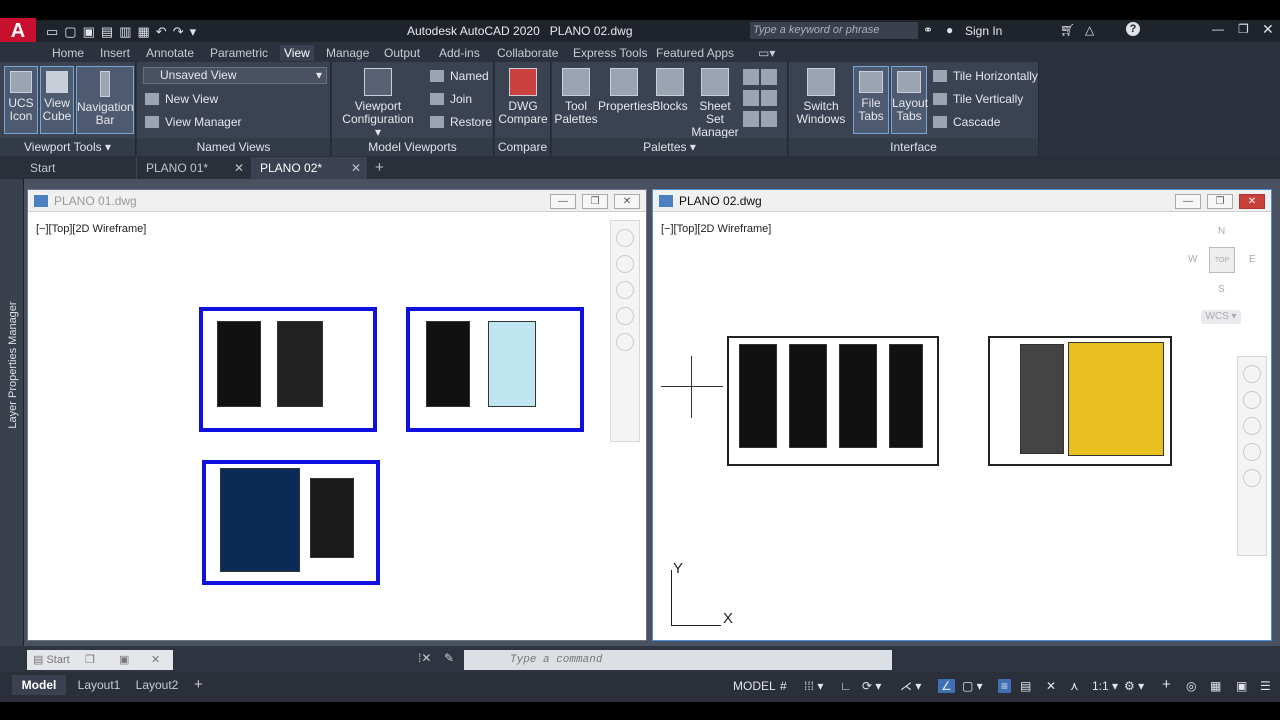  I want to click on publish-icon: ▥, so click(128, 31).